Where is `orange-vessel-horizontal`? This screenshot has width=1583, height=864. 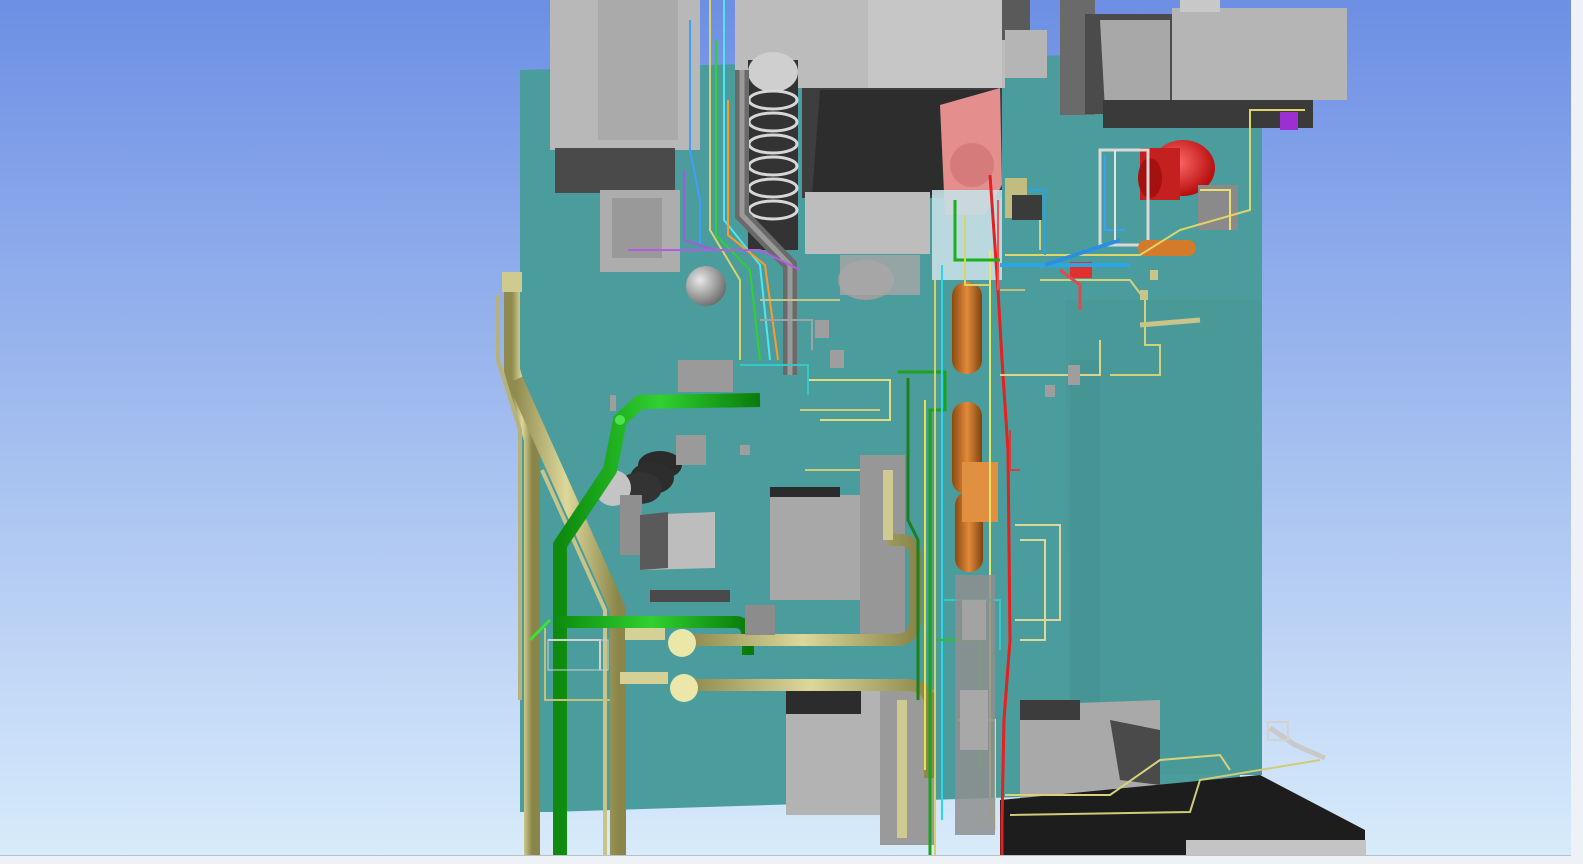 orange-vessel-horizontal is located at coordinates (1167, 248).